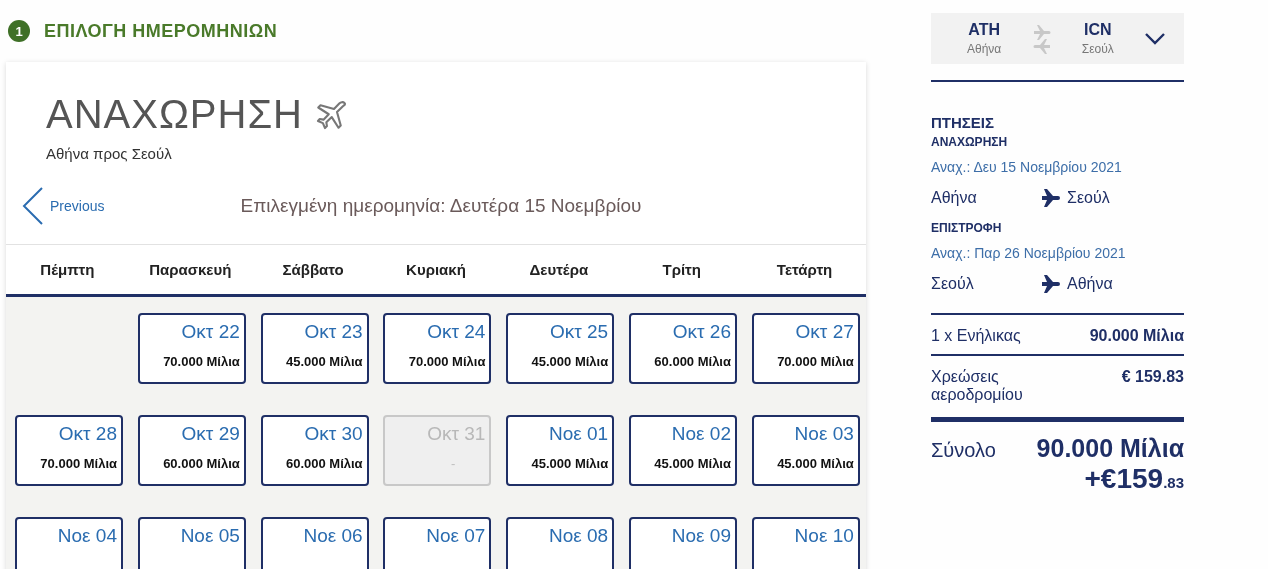 The height and width of the screenshot is (569, 1268). What do you see at coordinates (191, 450) in the screenshot?
I see `date-cell: Οκτ 29 60.000 Μίλια` at bounding box center [191, 450].